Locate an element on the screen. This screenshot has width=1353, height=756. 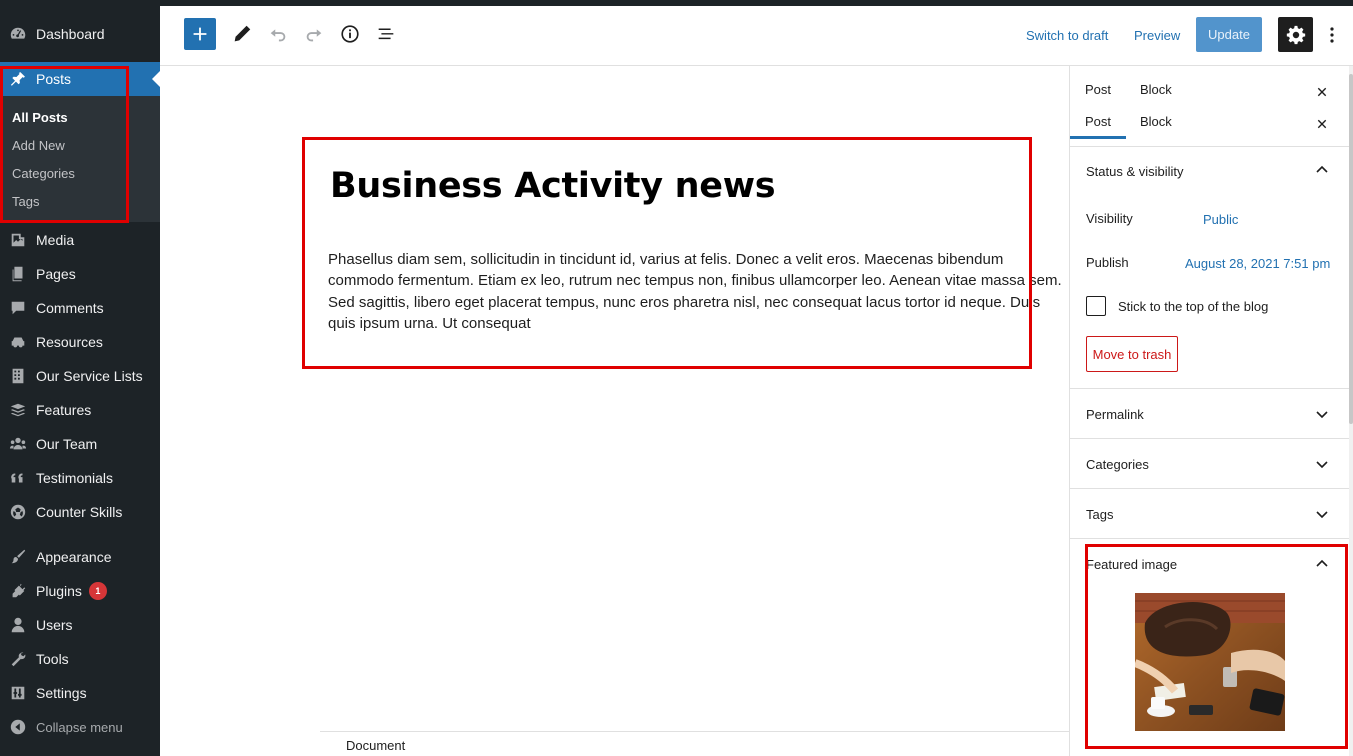
featured-image-thumbnail is located at coordinates (1210, 662).